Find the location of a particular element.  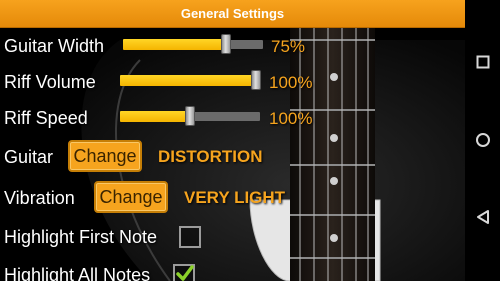

riff-speed-label: Riff Speed is located at coordinates (46, 118).